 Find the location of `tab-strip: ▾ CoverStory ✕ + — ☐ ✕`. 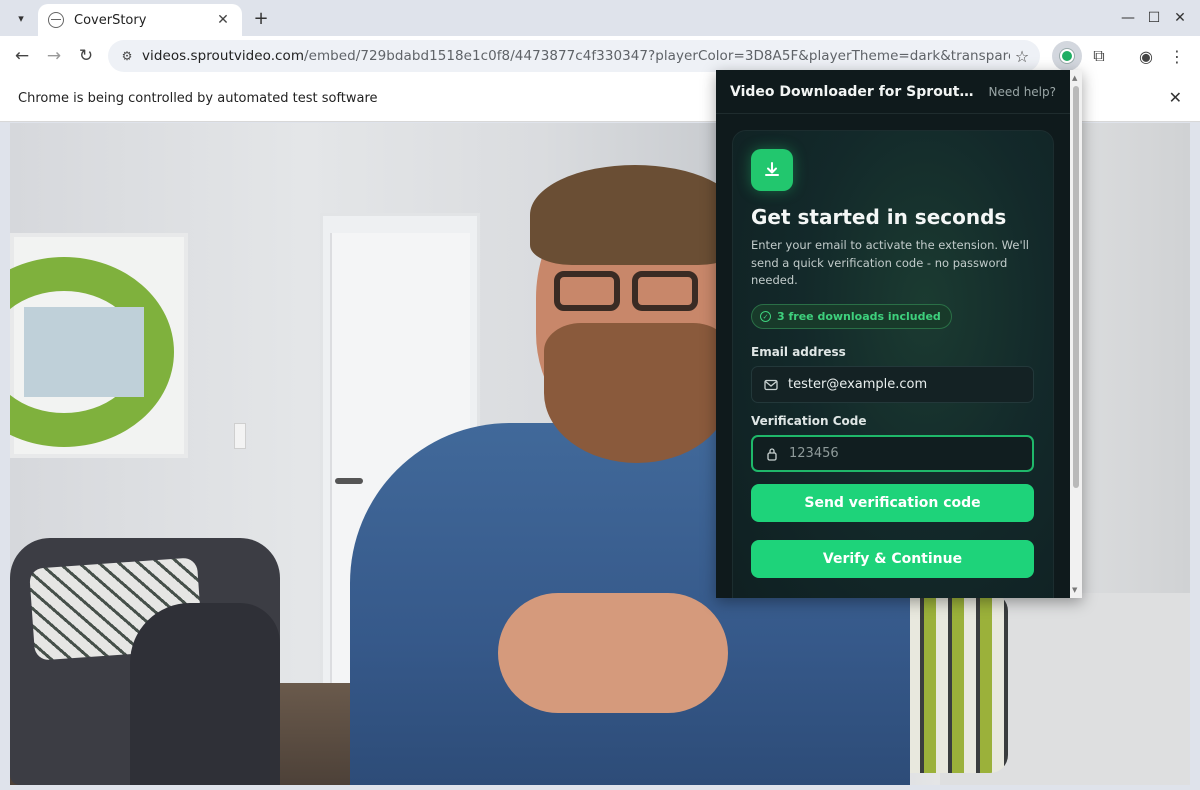

tab-strip: ▾ CoverStory ✕ + — ☐ ✕ is located at coordinates (600, 18).